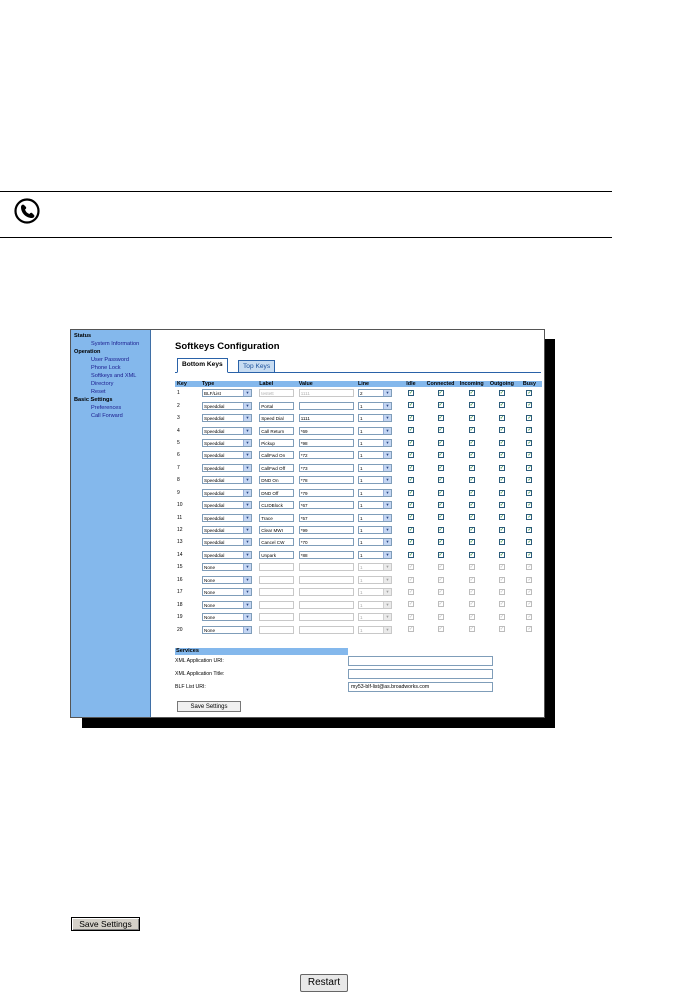  I want to click on value-input: *98, so click(326, 442).